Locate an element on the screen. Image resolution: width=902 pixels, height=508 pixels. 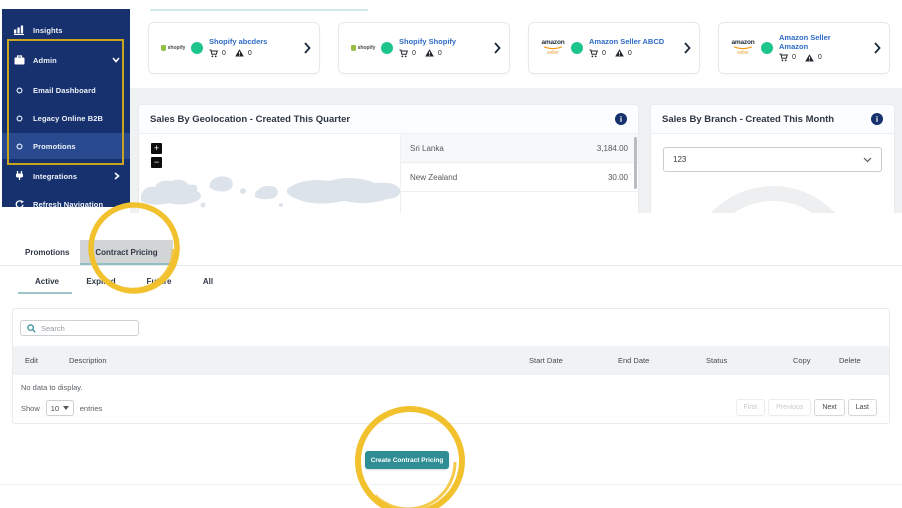
branch-select: 123 is located at coordinates (772, 159).